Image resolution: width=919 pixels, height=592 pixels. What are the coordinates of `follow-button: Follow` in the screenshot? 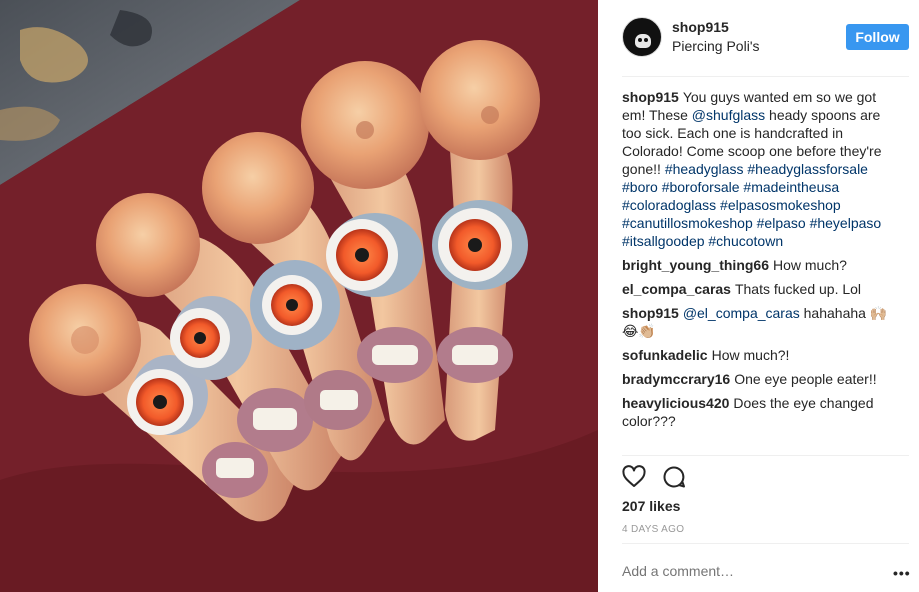 It's located at (877, 37).